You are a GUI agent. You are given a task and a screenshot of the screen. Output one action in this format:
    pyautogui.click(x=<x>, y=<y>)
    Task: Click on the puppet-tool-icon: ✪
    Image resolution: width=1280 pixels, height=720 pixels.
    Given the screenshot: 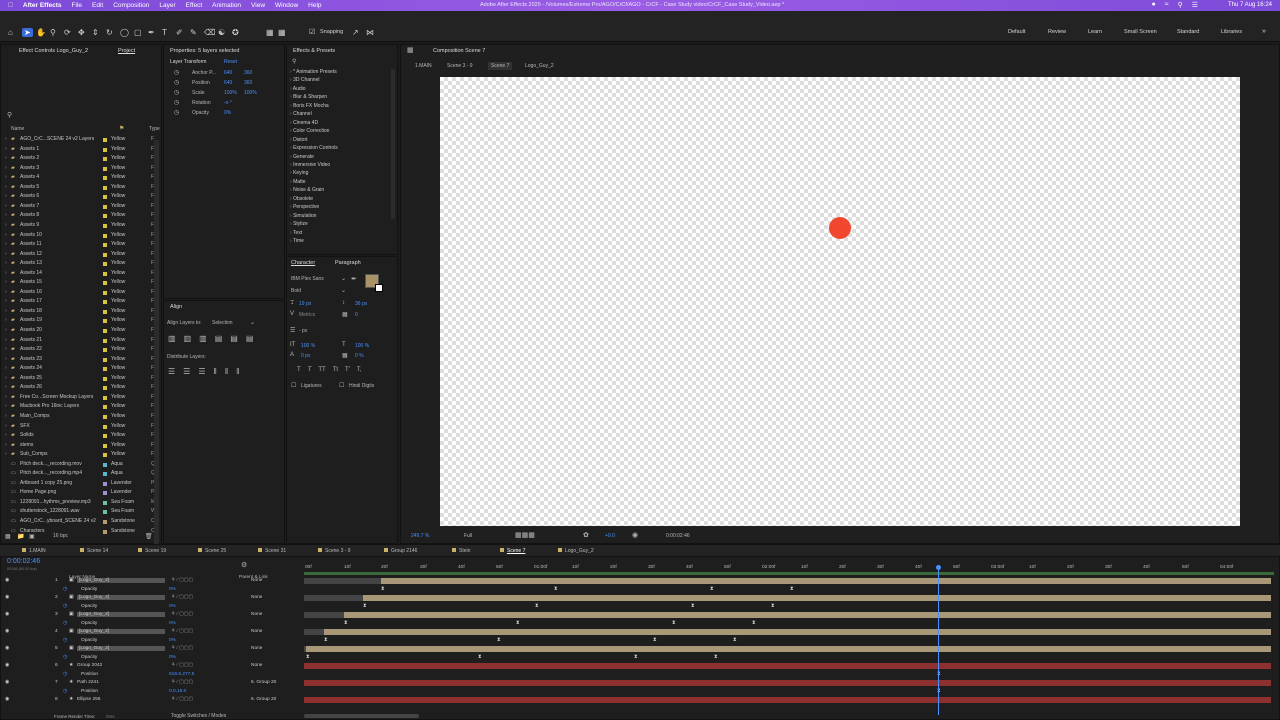 What is the action you would take?
    pyautogui.click(x=235, y=32)
    